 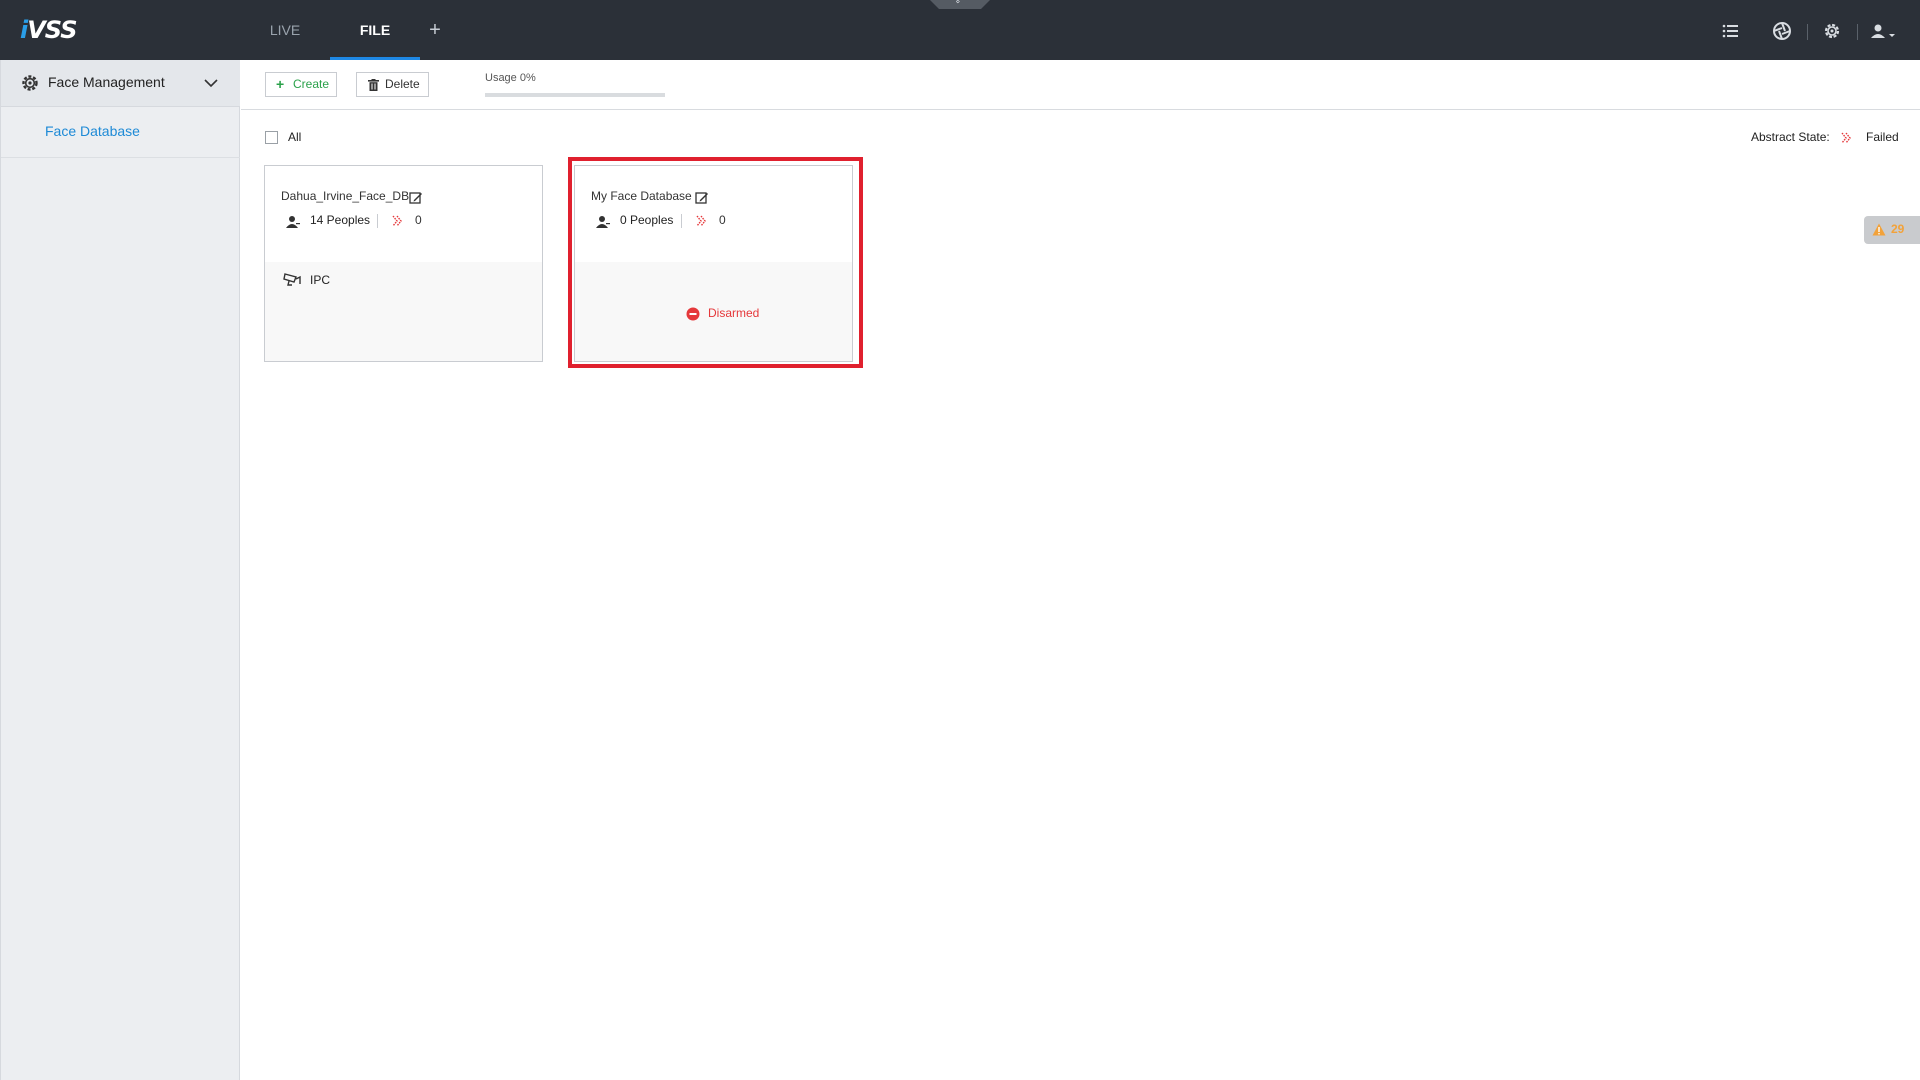 What do you see at coordinates (435, 30) in the screenshot?
I see `add-tab-button: +` at bounding box center [435, 30].